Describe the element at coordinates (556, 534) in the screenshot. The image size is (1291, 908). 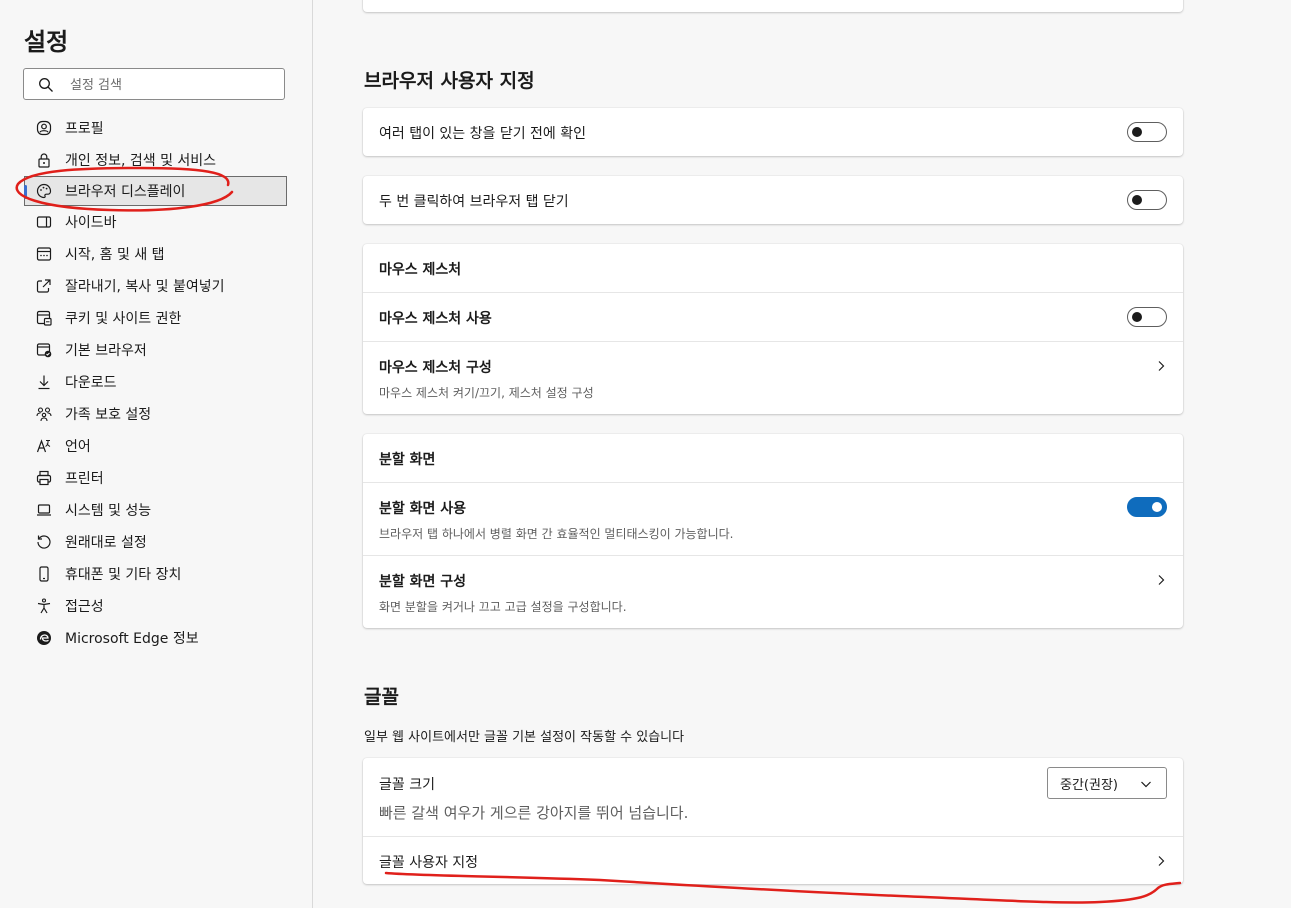
I see `split-screen-use-desc: 브라우저 탭 하나에서 병렬 화면 간 효율적인 멀티태스킹이 가능합니다.` at that location.